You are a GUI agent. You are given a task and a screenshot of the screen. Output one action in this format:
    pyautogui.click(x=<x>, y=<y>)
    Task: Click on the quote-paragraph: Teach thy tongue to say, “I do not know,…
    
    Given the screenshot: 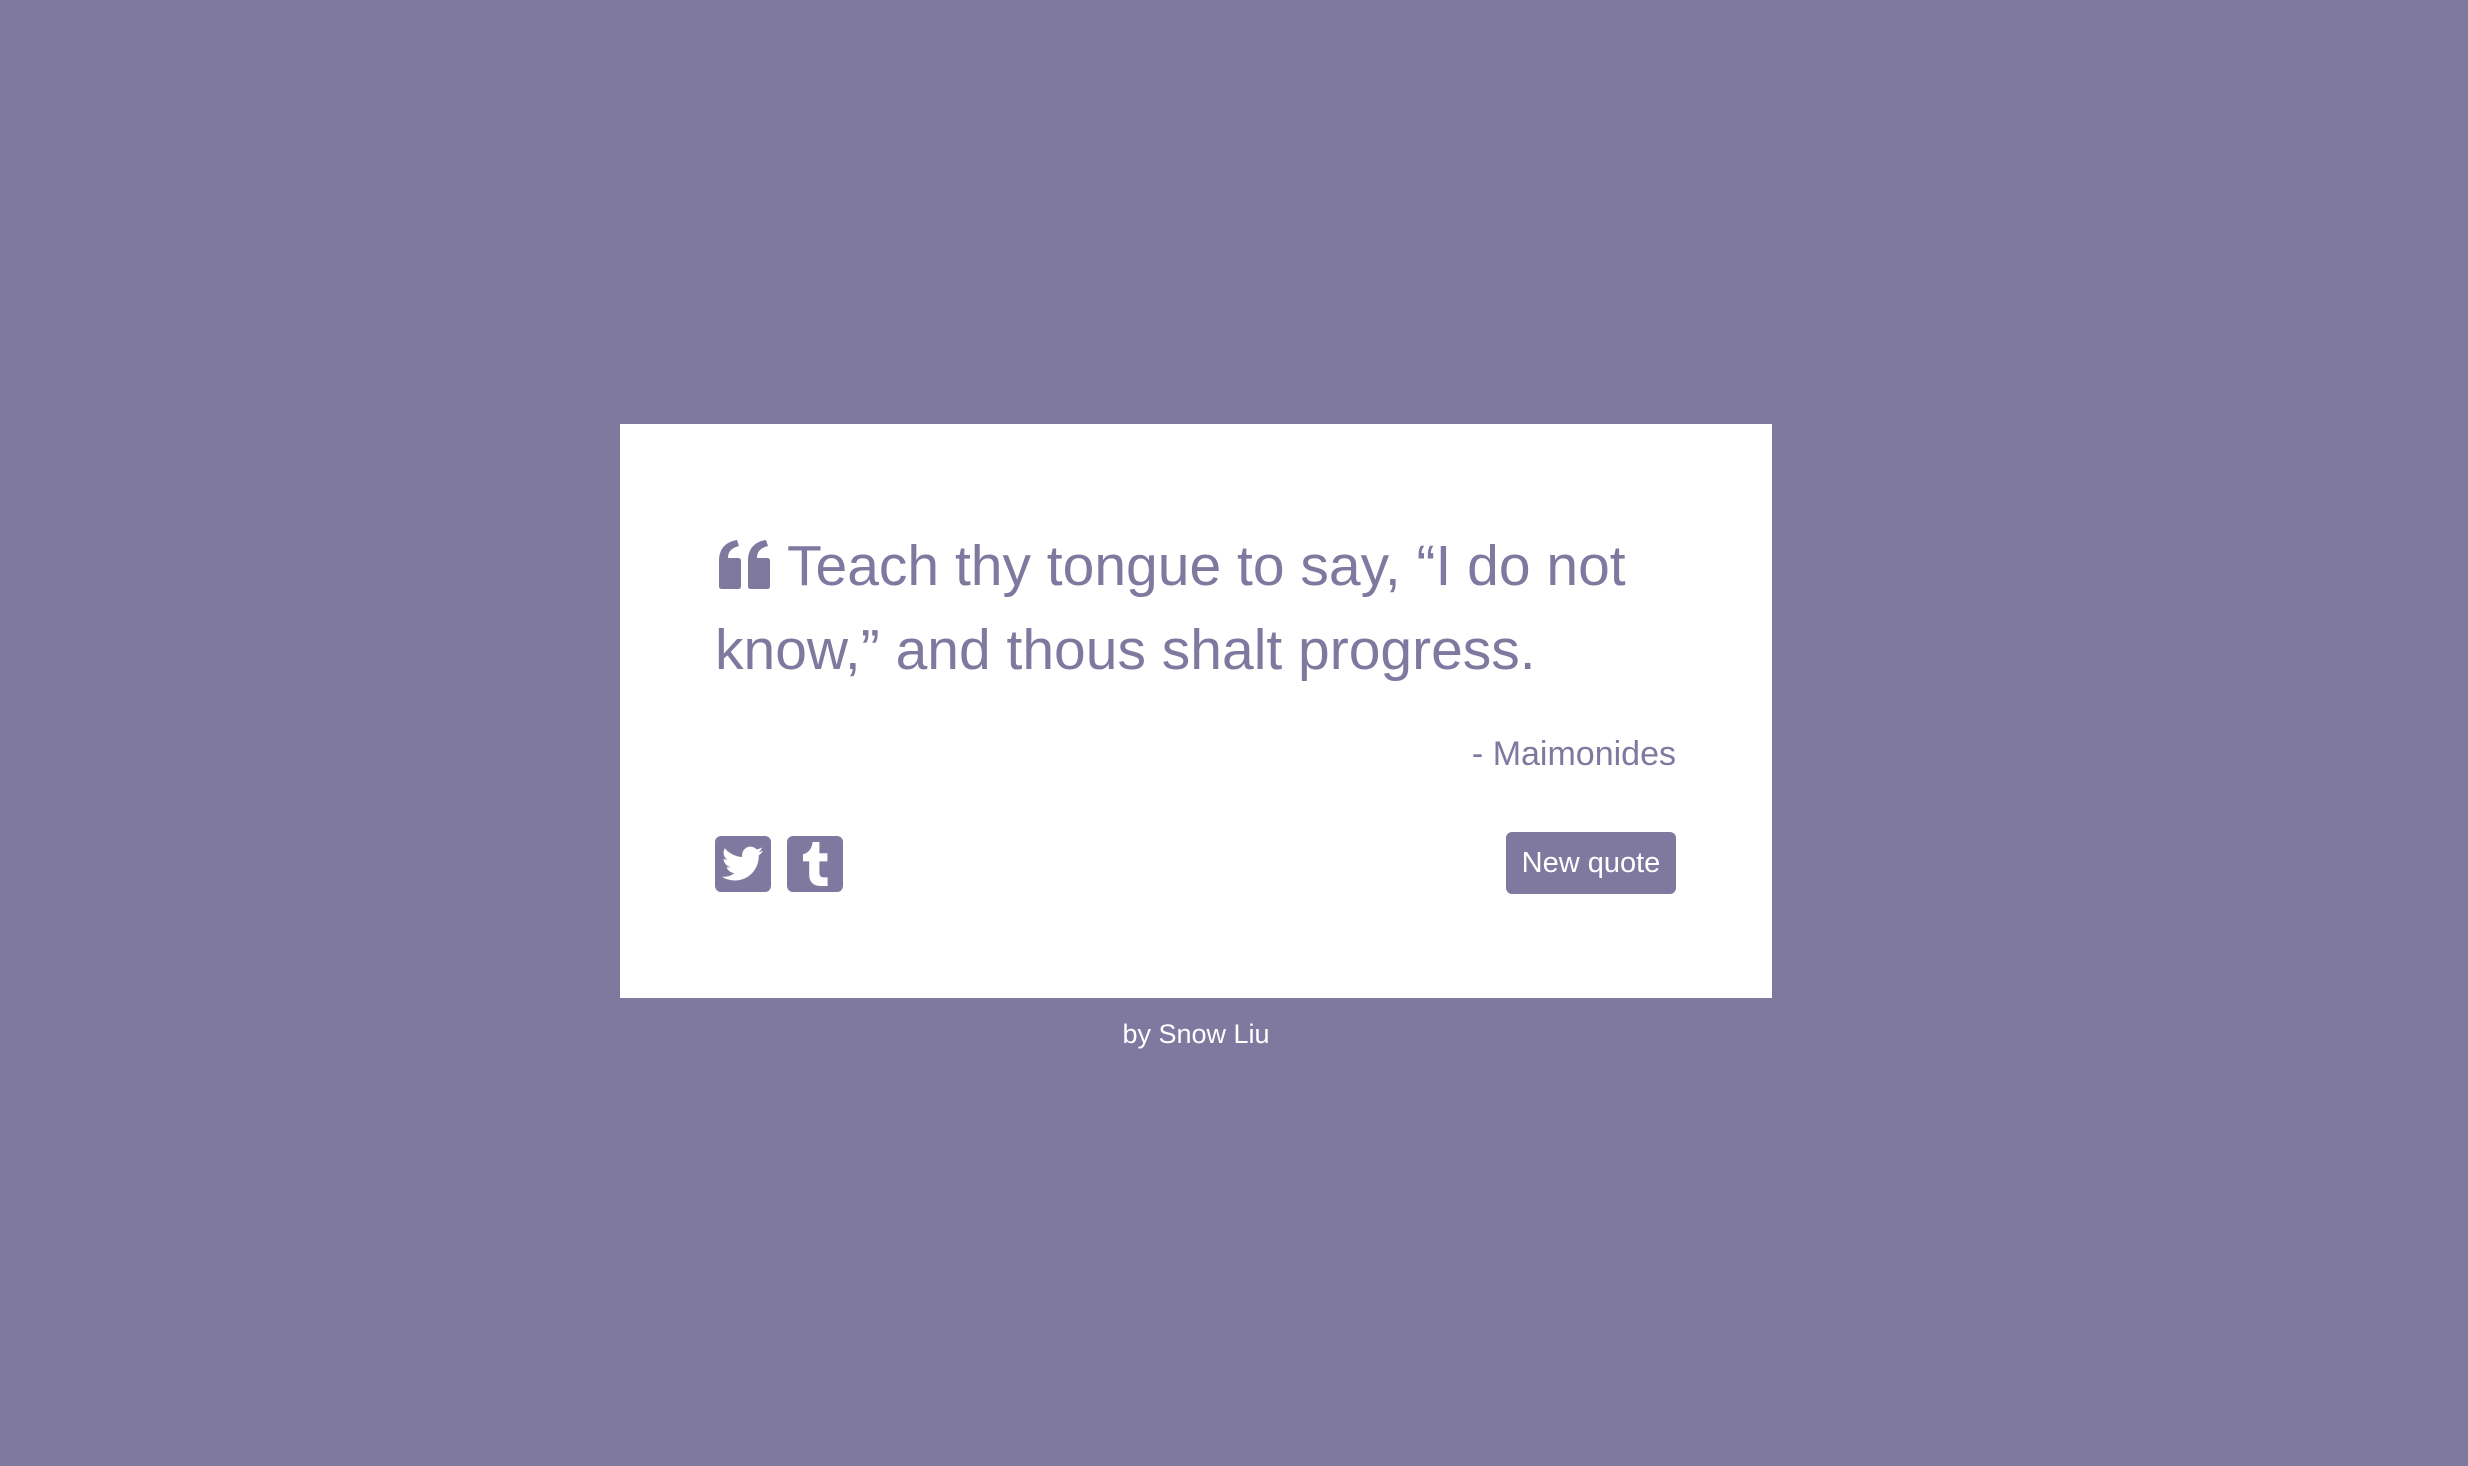 What is the action you would take?
    pyautogui.click(x=1205, y=608)
    